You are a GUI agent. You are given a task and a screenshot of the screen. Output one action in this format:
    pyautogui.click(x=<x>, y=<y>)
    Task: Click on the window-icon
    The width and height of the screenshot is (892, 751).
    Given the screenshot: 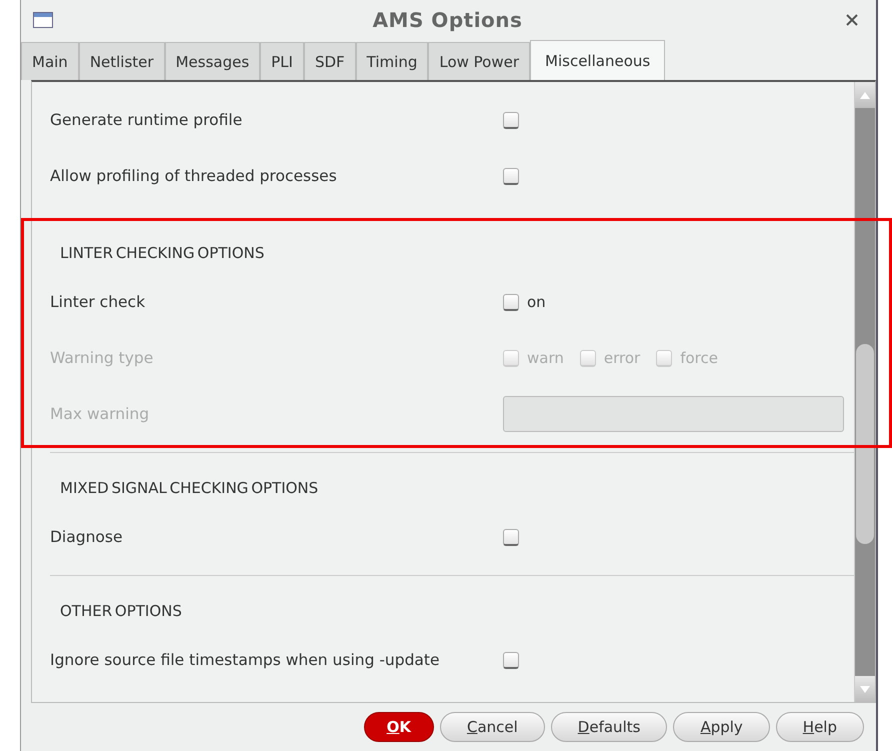 What is the action you would take?
    pyautogui.click(x=43, y=20)
    